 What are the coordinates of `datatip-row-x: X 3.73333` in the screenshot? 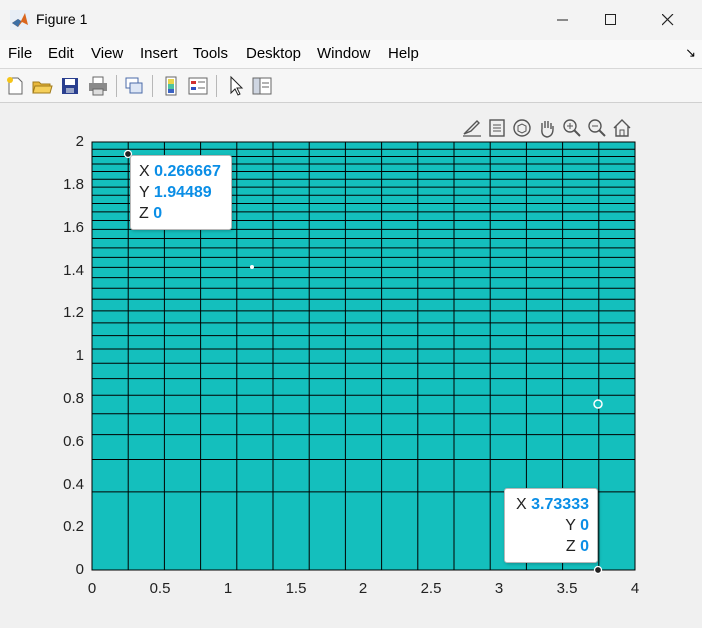 It's located at (552, 504).